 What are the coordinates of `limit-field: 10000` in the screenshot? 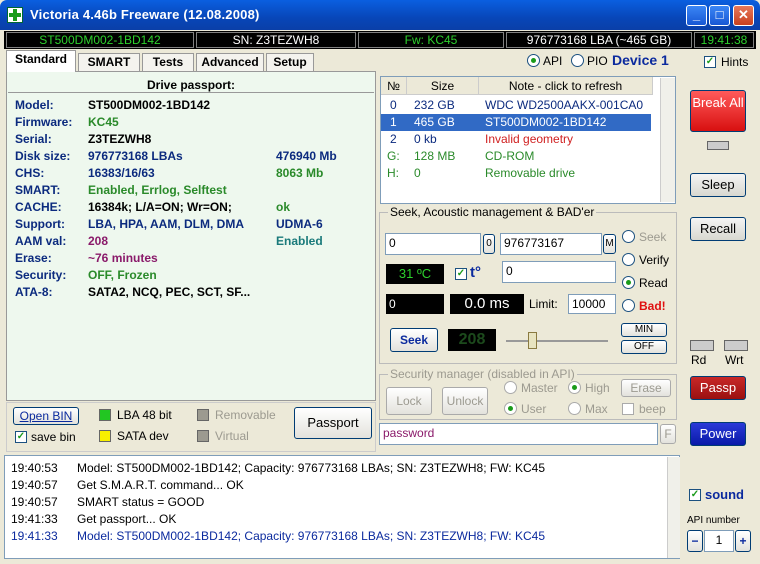 It's located at (592, 304).